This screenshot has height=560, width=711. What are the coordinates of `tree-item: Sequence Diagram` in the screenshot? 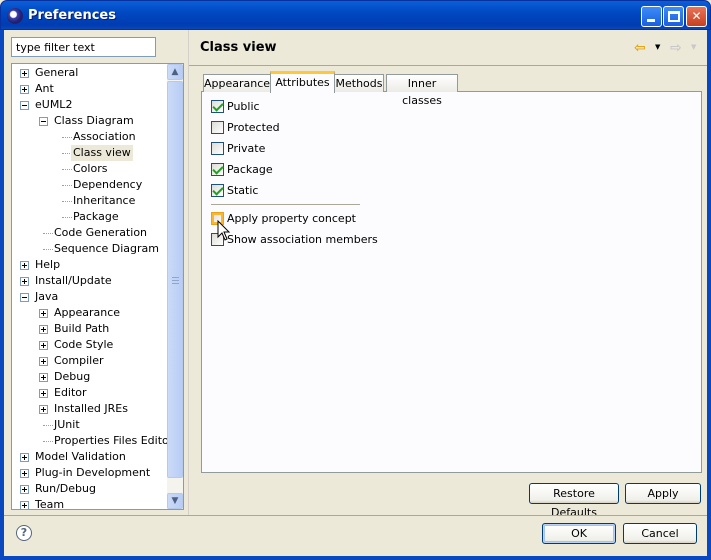 It's located at (89, 249).